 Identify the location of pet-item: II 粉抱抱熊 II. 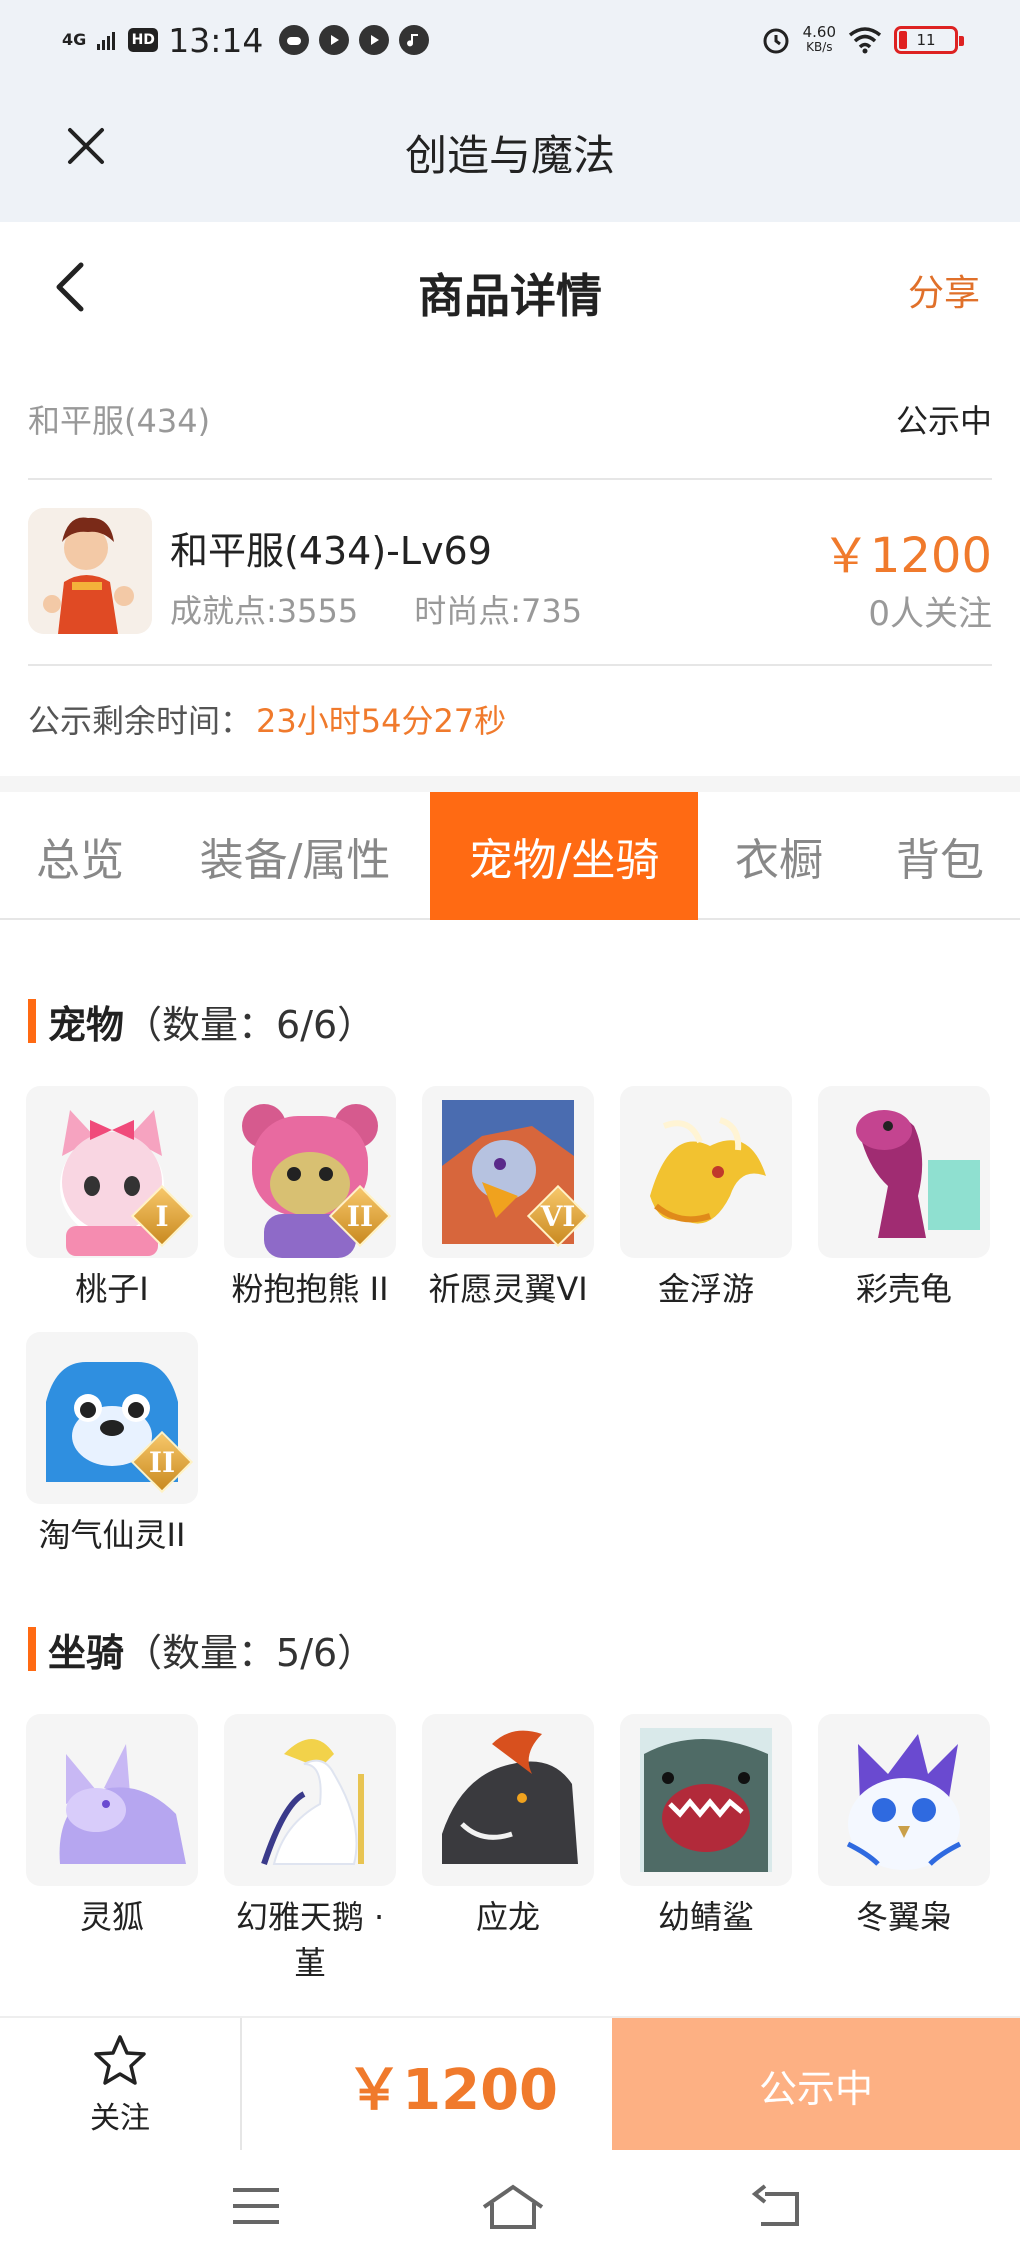
(310, 1199).